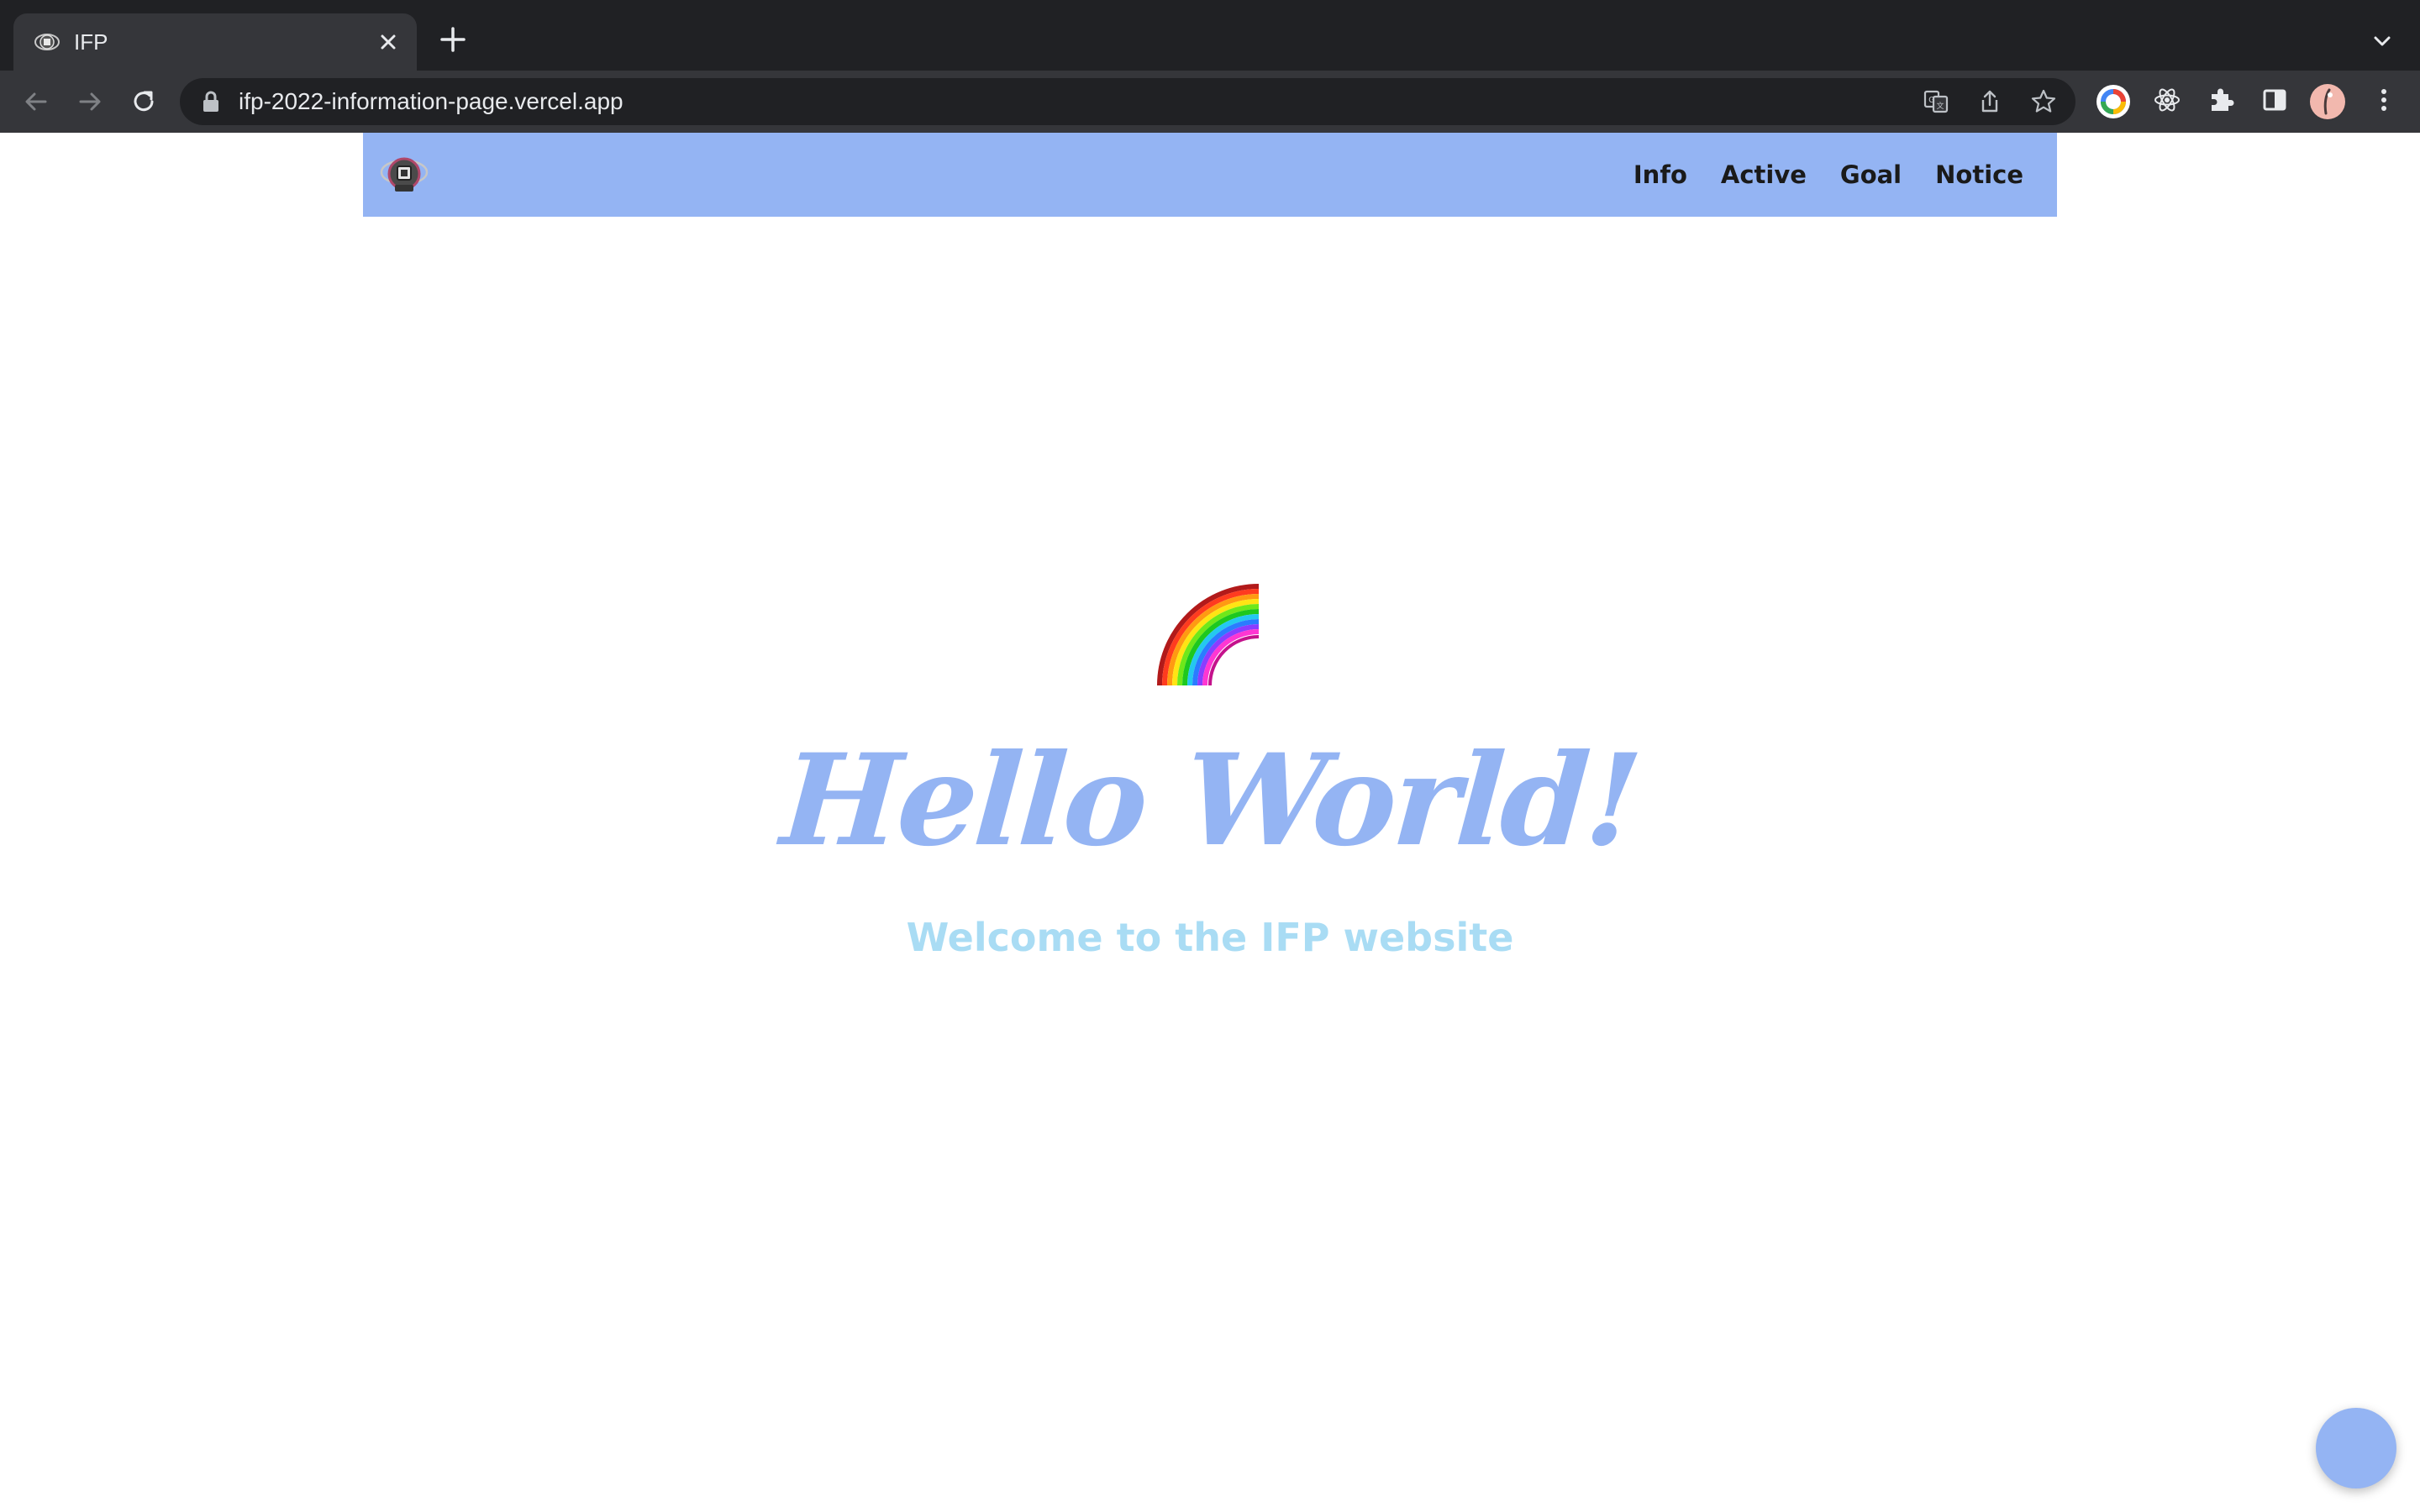 Image resolution: width=2420 pixels, height=1512 pixels. Describe the element at coordinates (1210, 937) in the screenshot. I see `hero-subtitle: Welcome to the IFP website` at that location.